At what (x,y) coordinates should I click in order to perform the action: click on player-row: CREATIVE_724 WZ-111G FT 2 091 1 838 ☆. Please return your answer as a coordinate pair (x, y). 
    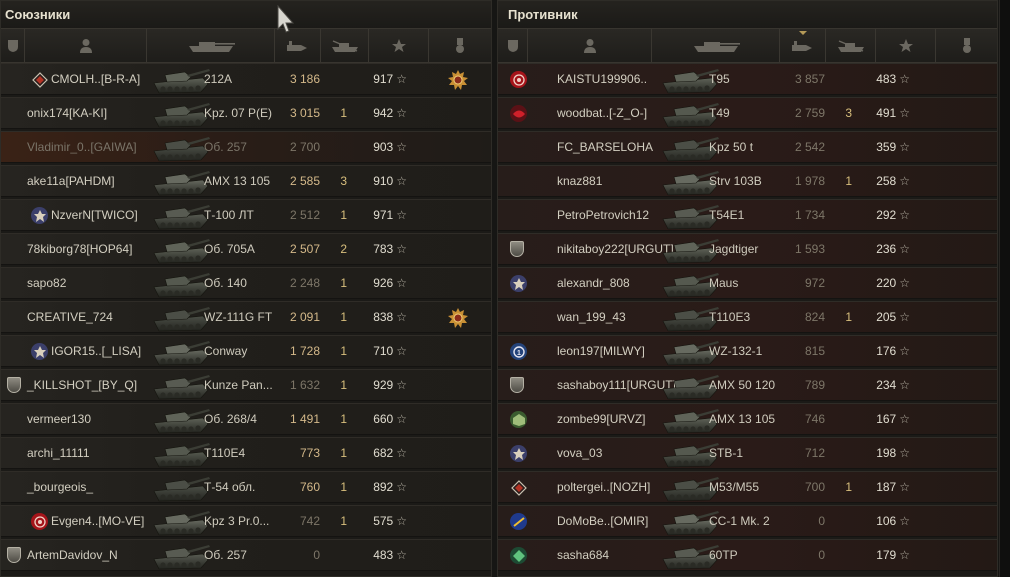
    Looking at the image, I should click on (246, 317).